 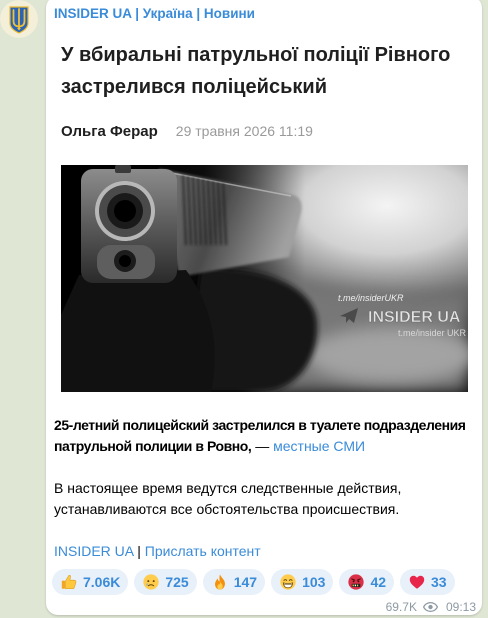 What do you see at coordinates (245, 582) in the screenshot?
I see `reaction-count: 147` at bounding box center [245, 582].